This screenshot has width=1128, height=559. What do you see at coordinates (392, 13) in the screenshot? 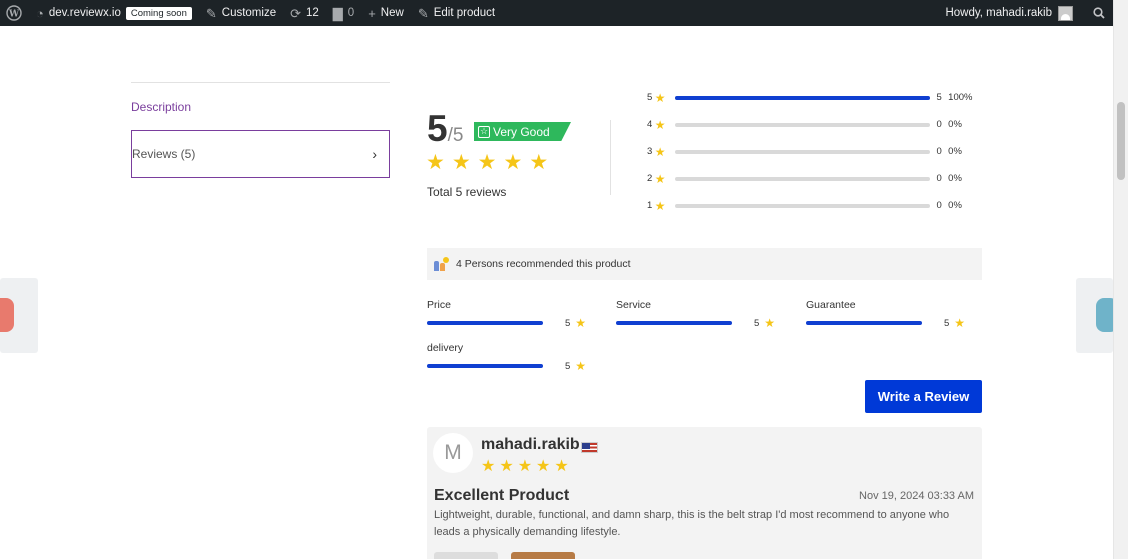
I see `new-label: New` at bounding box center [392, 13].